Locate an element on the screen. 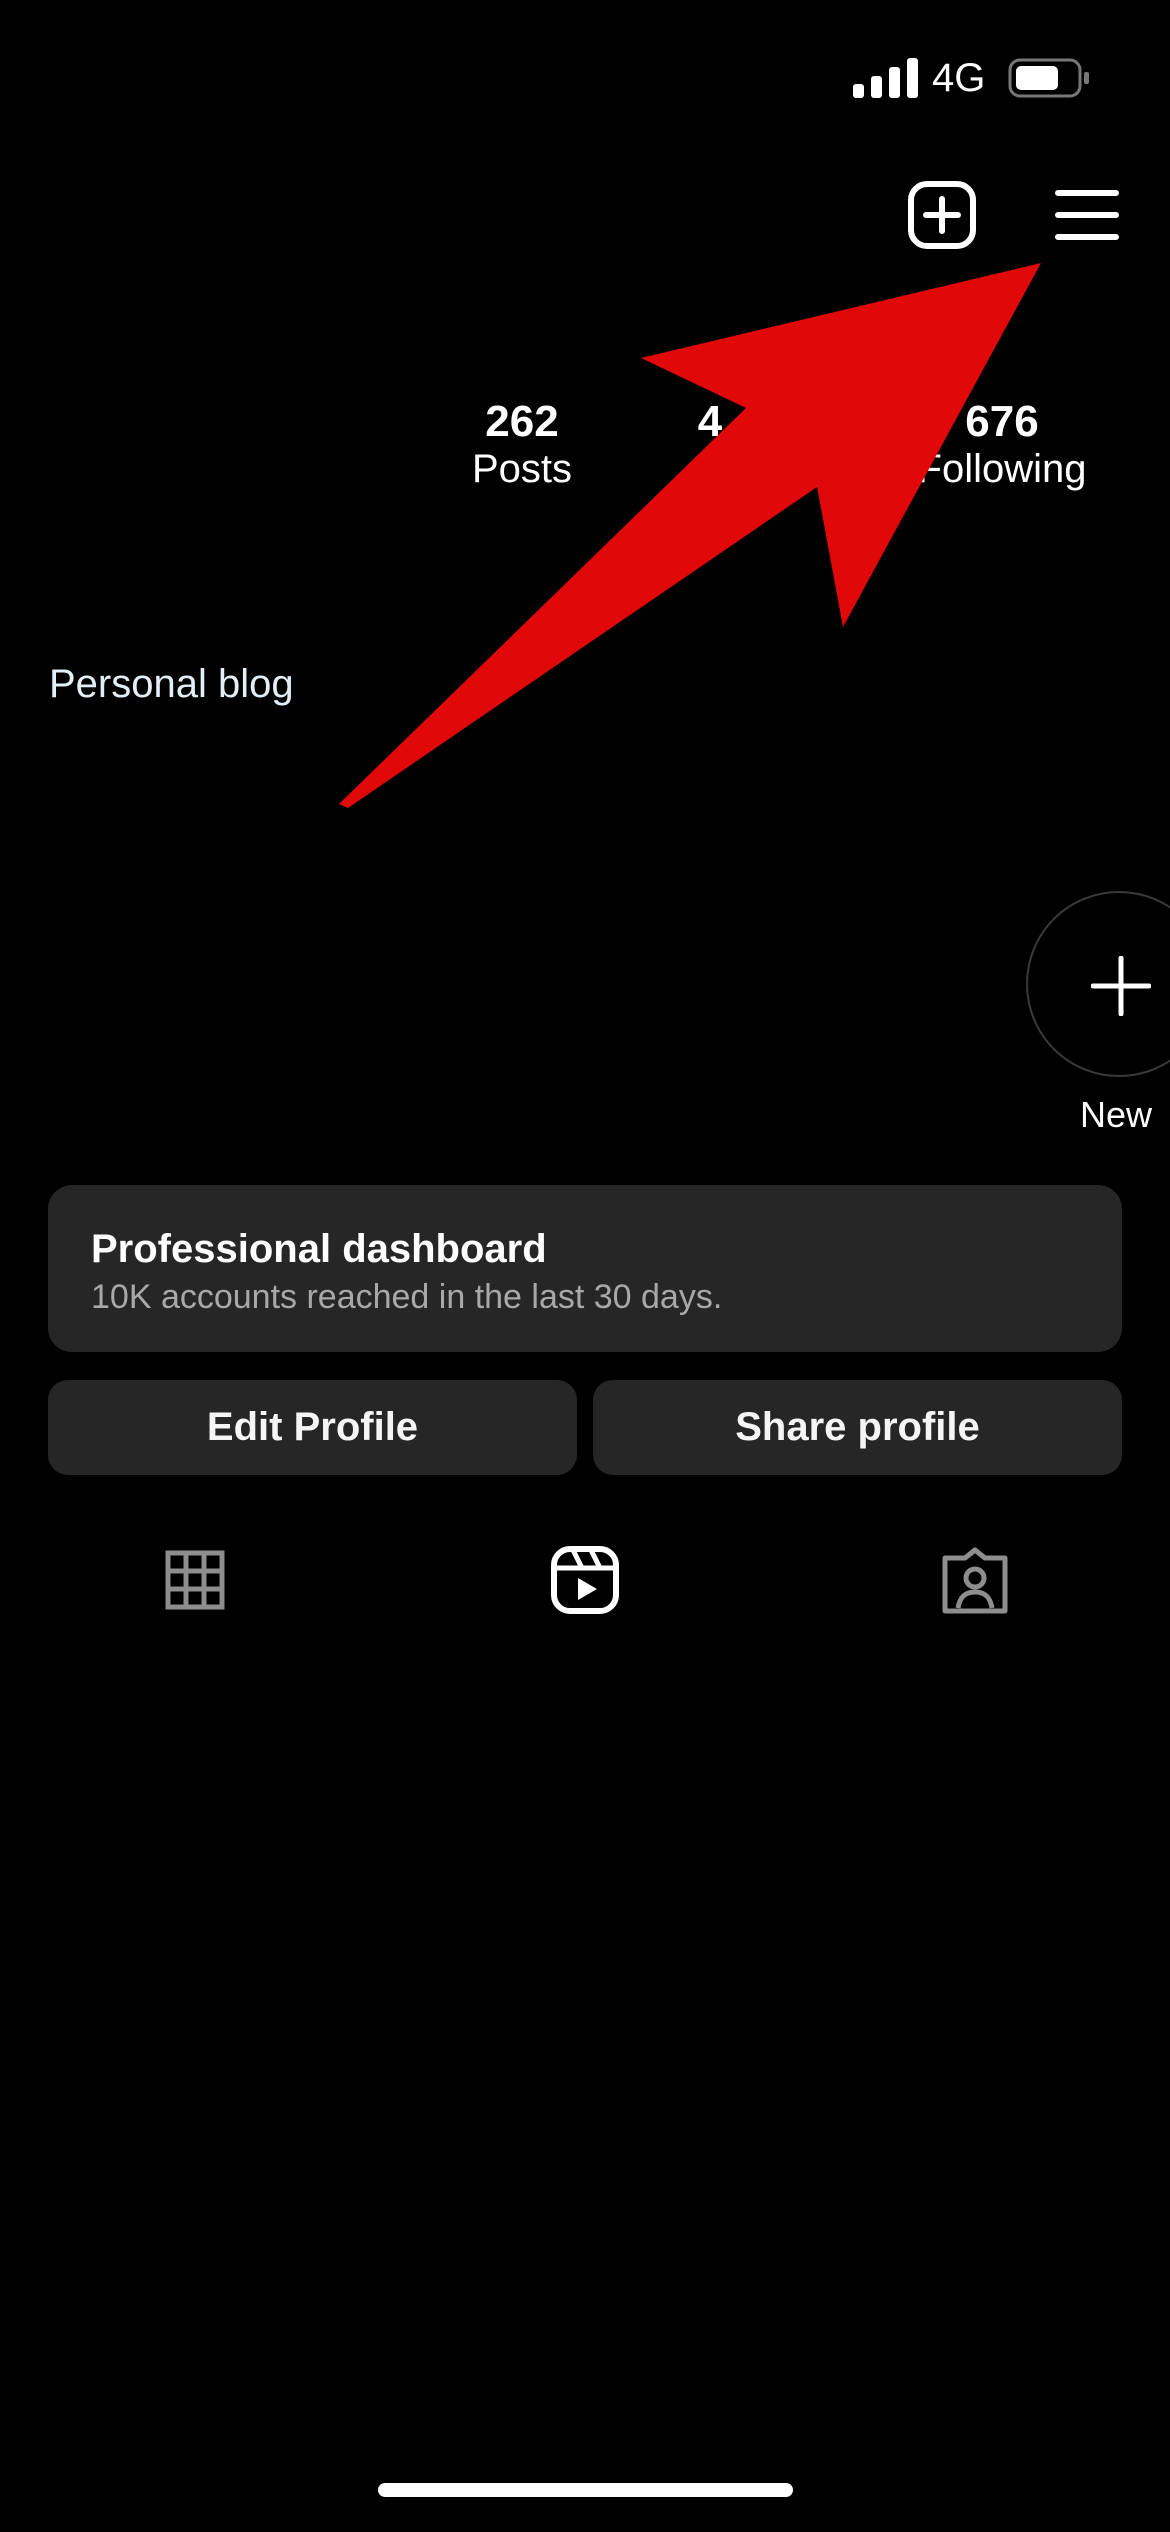  reels-icon is located at coordinates (585, 1580).